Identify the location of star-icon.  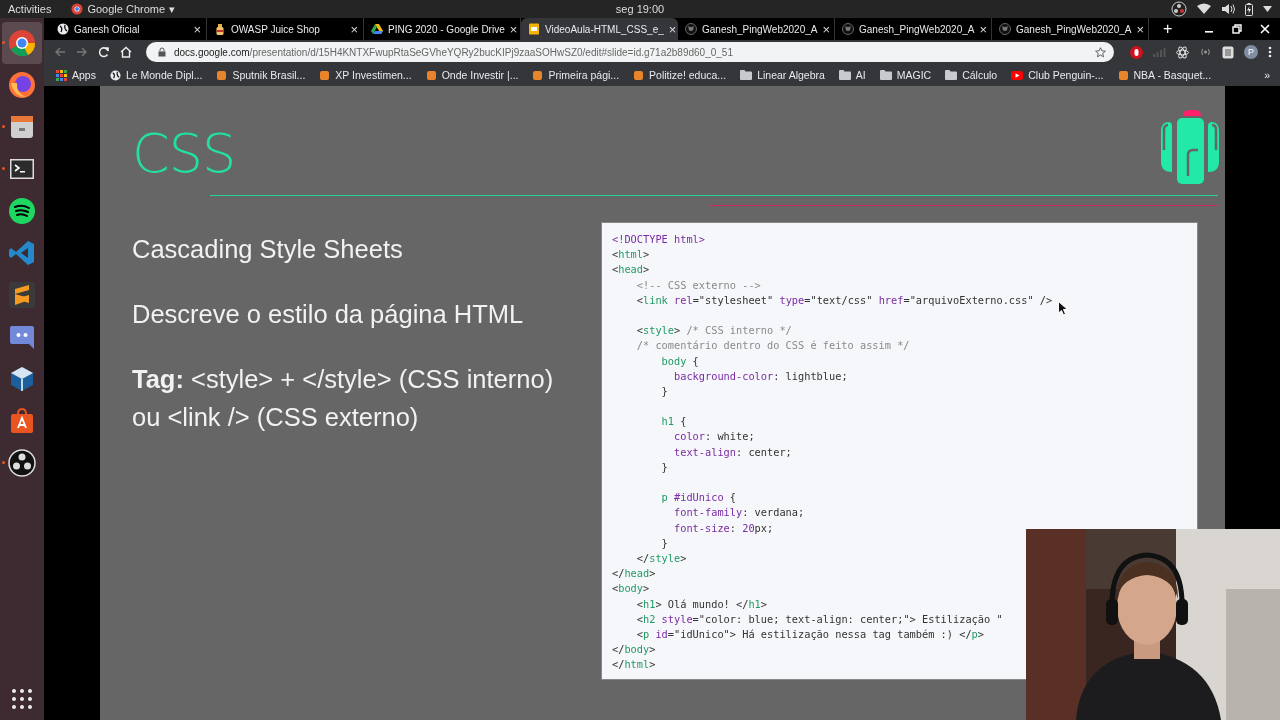
(1100, 52).